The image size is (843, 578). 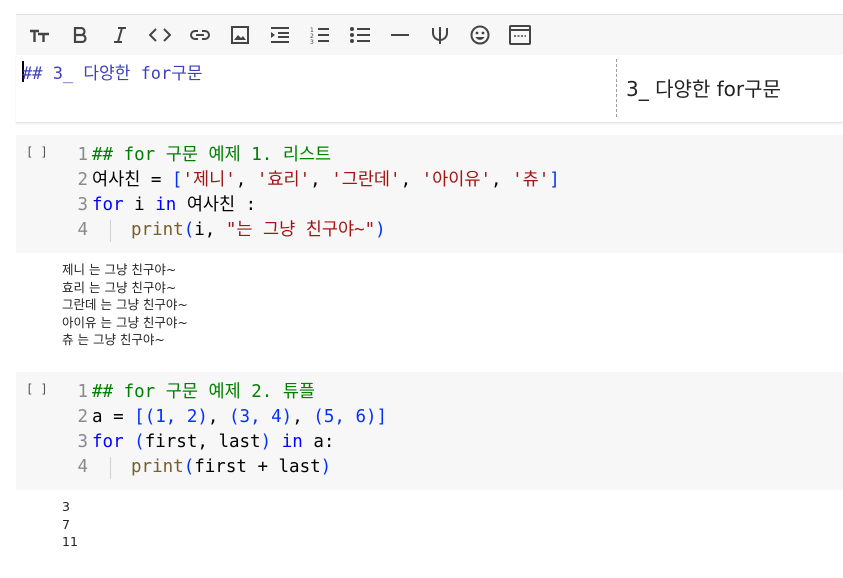 I want to click on code-tuple: (5, 6), so click(x=345, y=417).